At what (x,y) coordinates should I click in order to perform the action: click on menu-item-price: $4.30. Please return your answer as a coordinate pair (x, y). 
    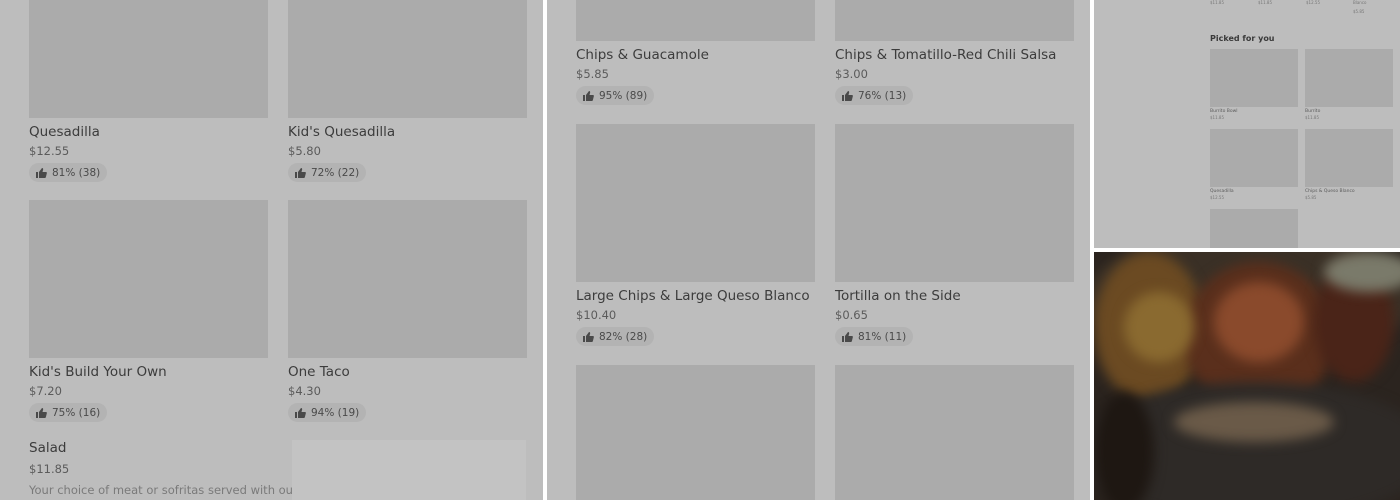
    Looking at the image, I should click on (304, 391).